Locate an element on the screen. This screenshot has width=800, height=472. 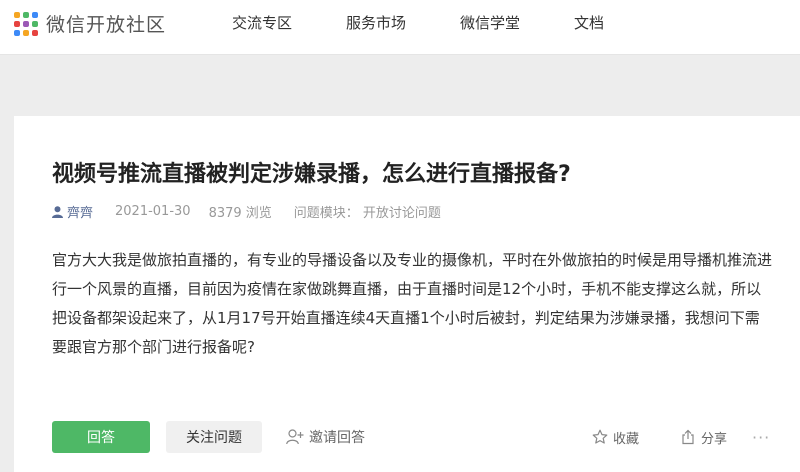
favorite-label: 收藏 is located at coordinates (626, 439).